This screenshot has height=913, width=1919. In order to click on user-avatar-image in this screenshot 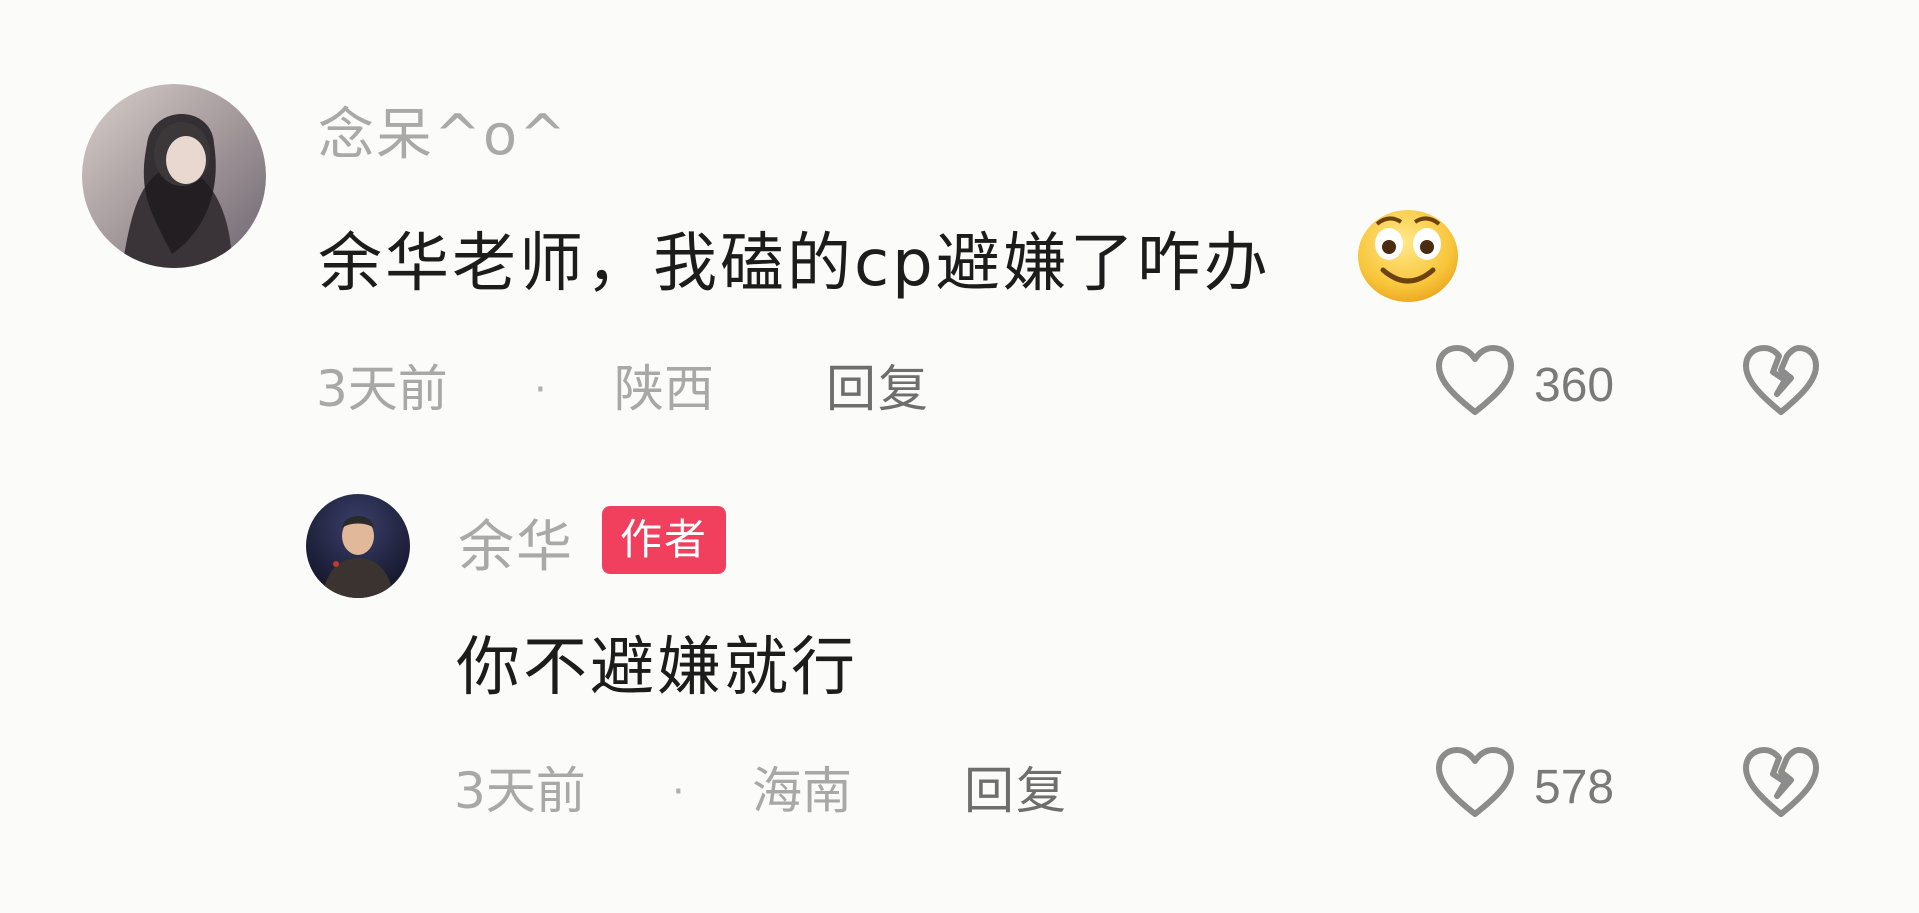, I will do `click(174, 176)`.